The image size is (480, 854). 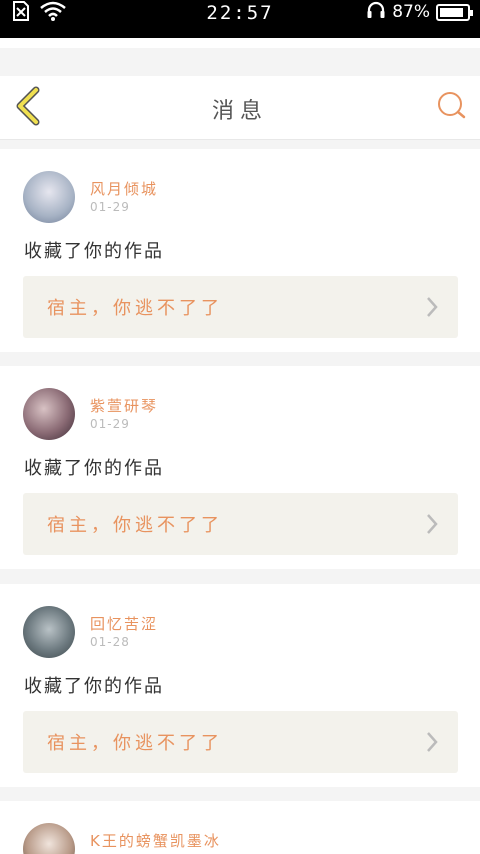 What do you see at coordinates (155, 840) in the screenshot?
I see `sender-name: K王的螃蟹凯墨冰` at bounding box center [155, 840].